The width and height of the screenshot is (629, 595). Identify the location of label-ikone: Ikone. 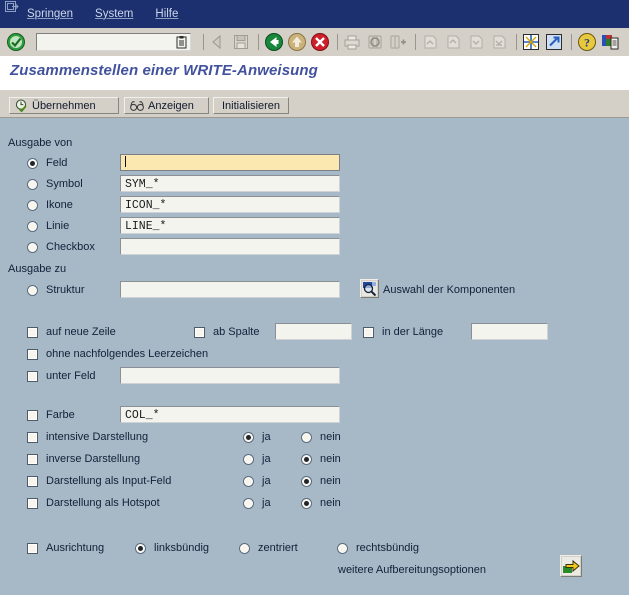
(59, 205).